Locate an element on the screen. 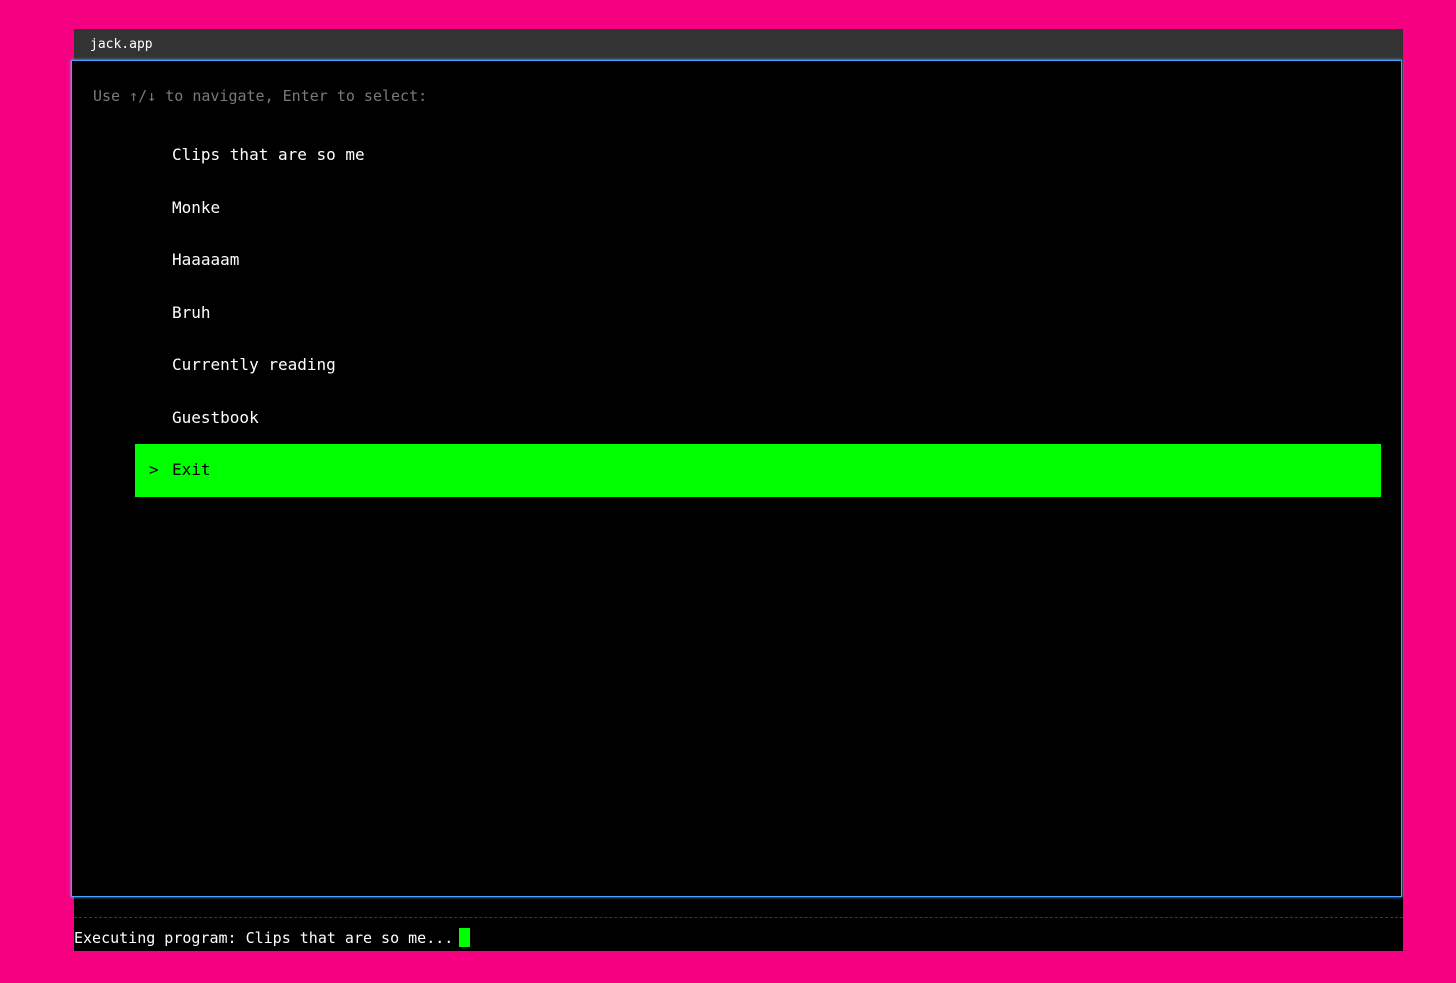 This screenshot has height=983, width=1456. title-bar: jack.app is located at coordinates (738, 45).